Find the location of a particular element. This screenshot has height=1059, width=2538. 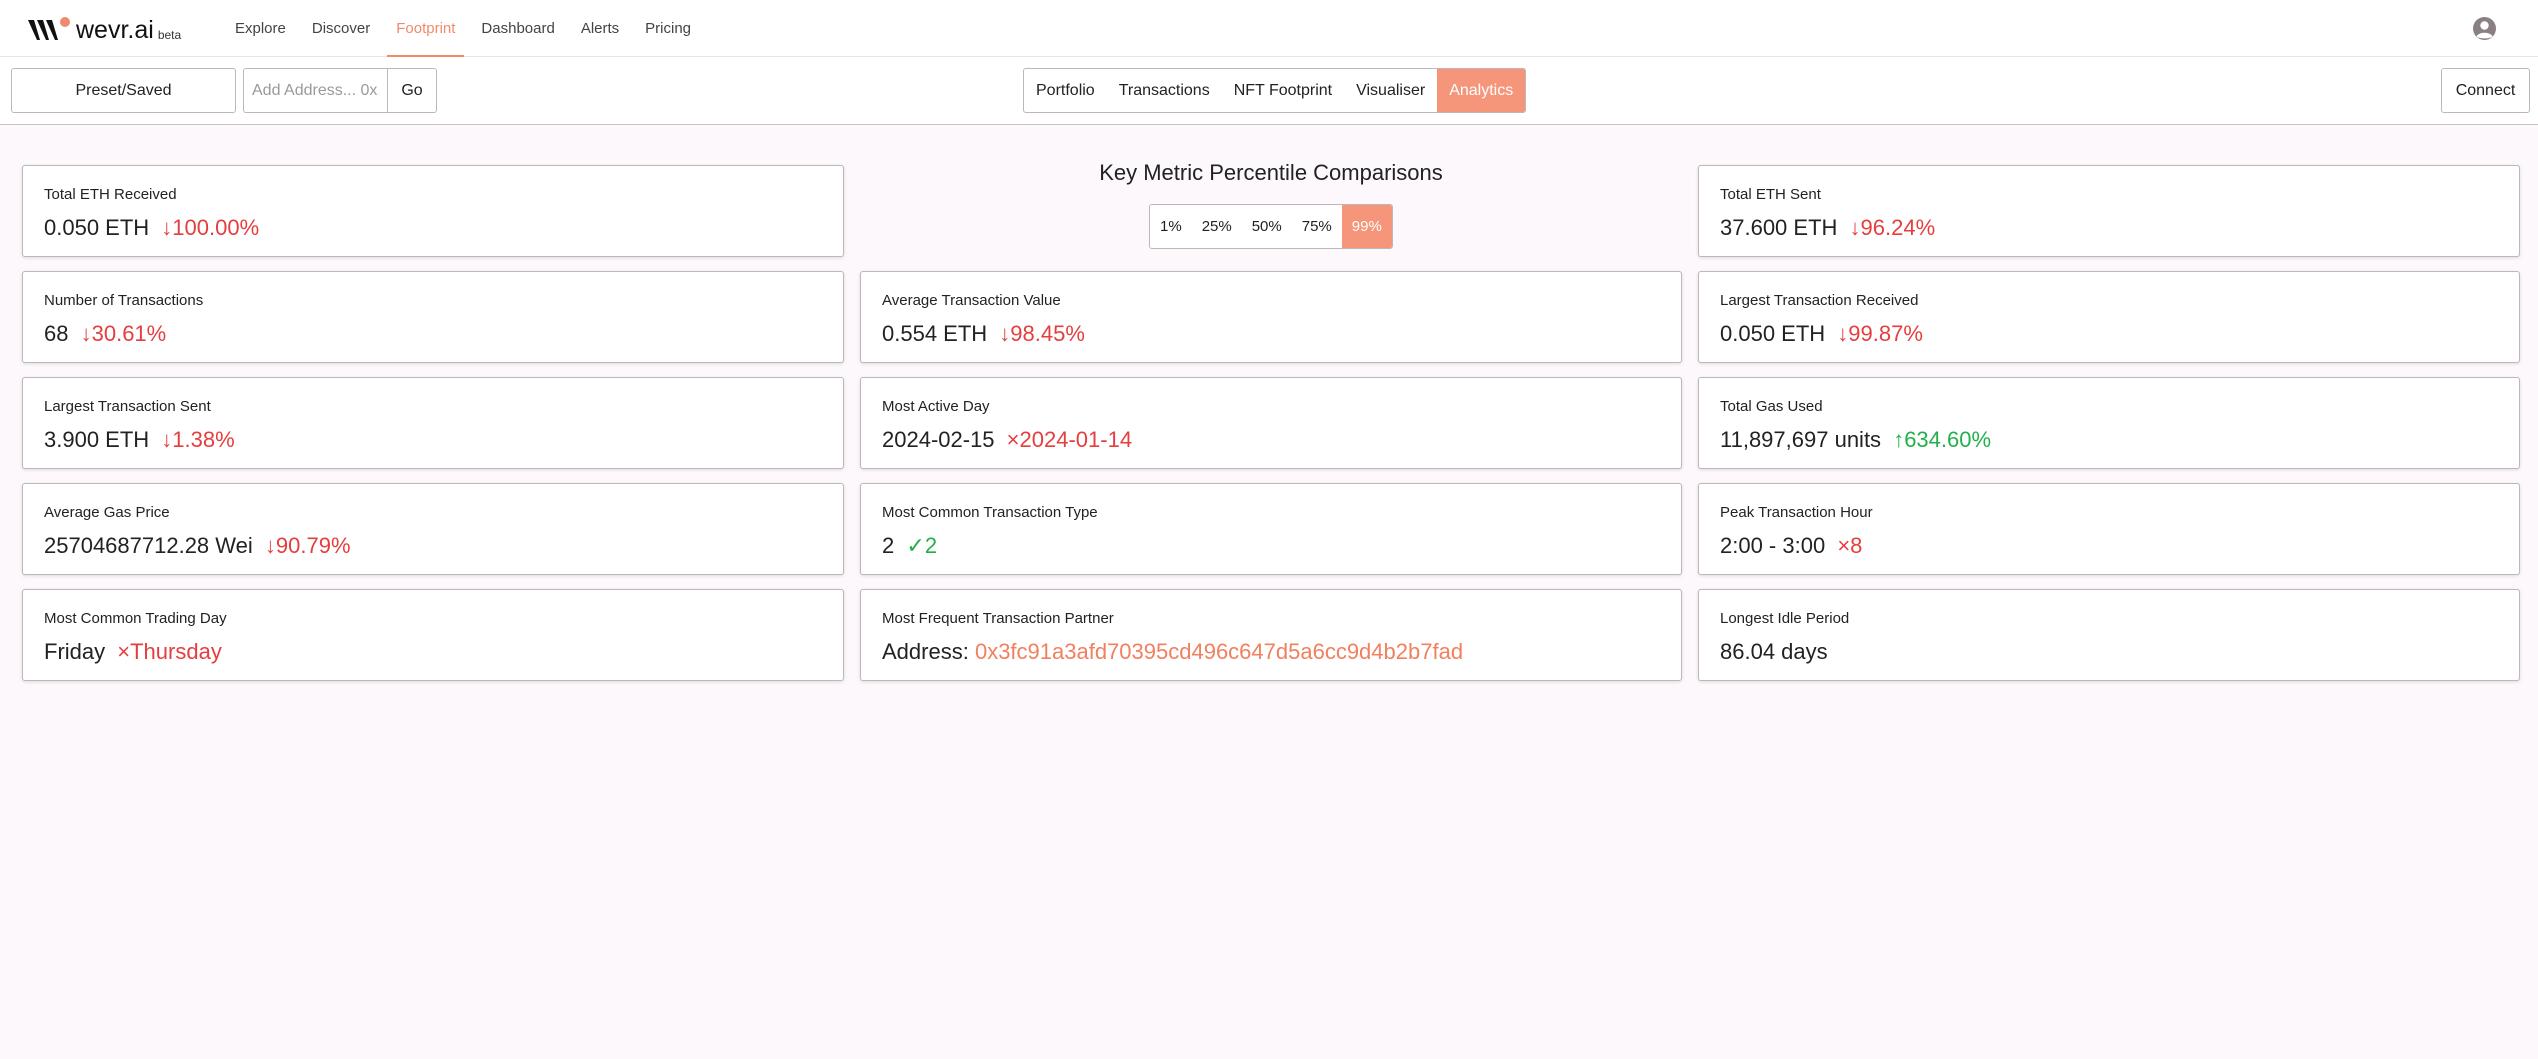

metric-label: Number of Transactions is located at coordinates (124, 300).